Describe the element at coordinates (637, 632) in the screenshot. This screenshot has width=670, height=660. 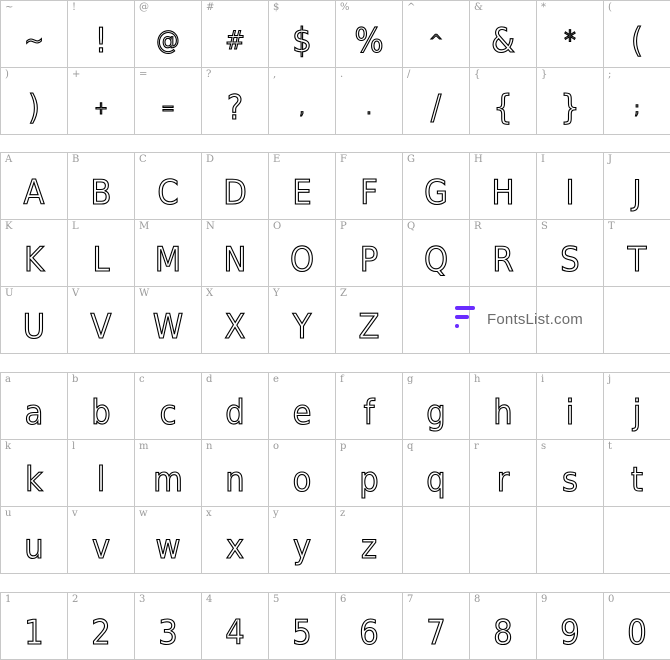
I see `glyph-sample: 0` at that location.